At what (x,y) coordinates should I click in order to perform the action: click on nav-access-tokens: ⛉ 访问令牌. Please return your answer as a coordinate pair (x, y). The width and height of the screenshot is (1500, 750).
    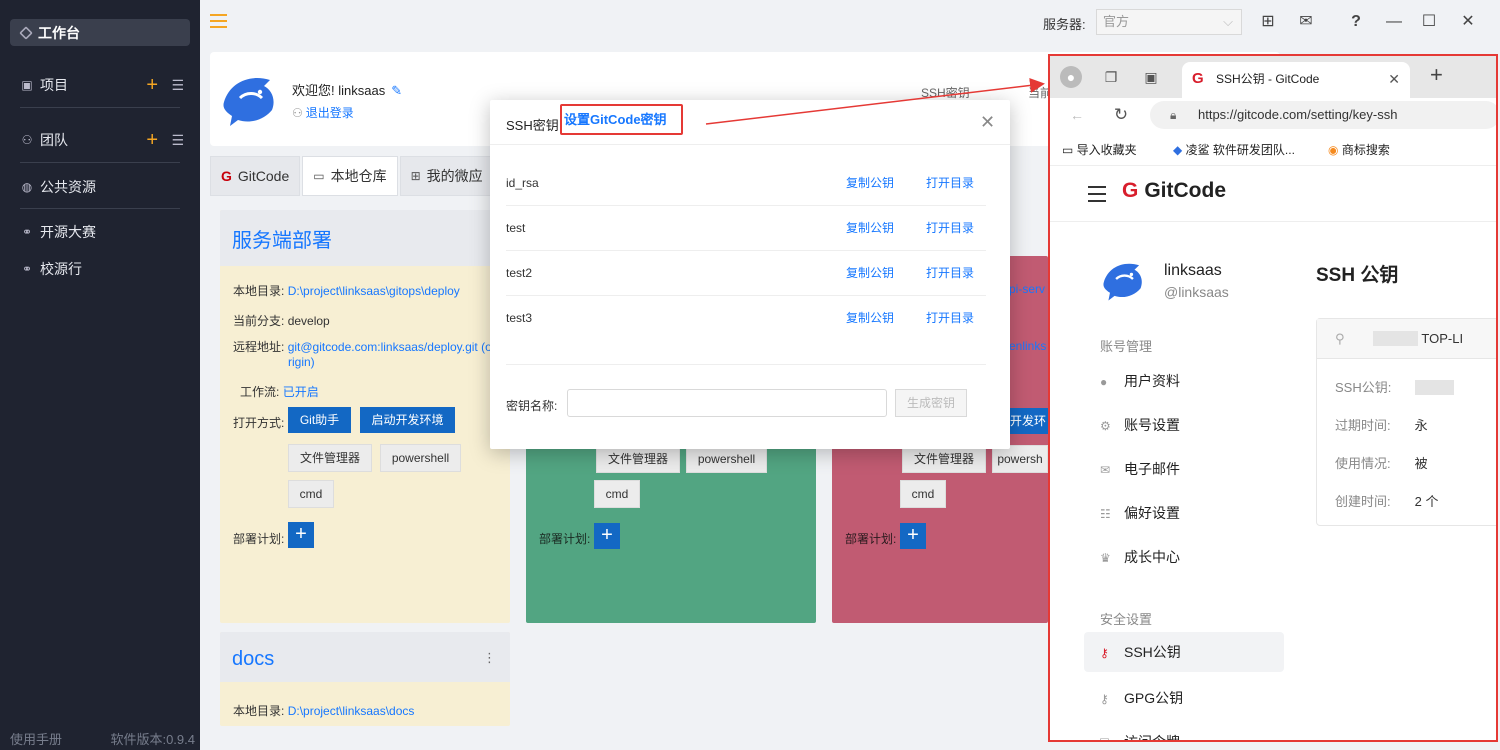
    Looking at the image, I should click on (1140, 736).